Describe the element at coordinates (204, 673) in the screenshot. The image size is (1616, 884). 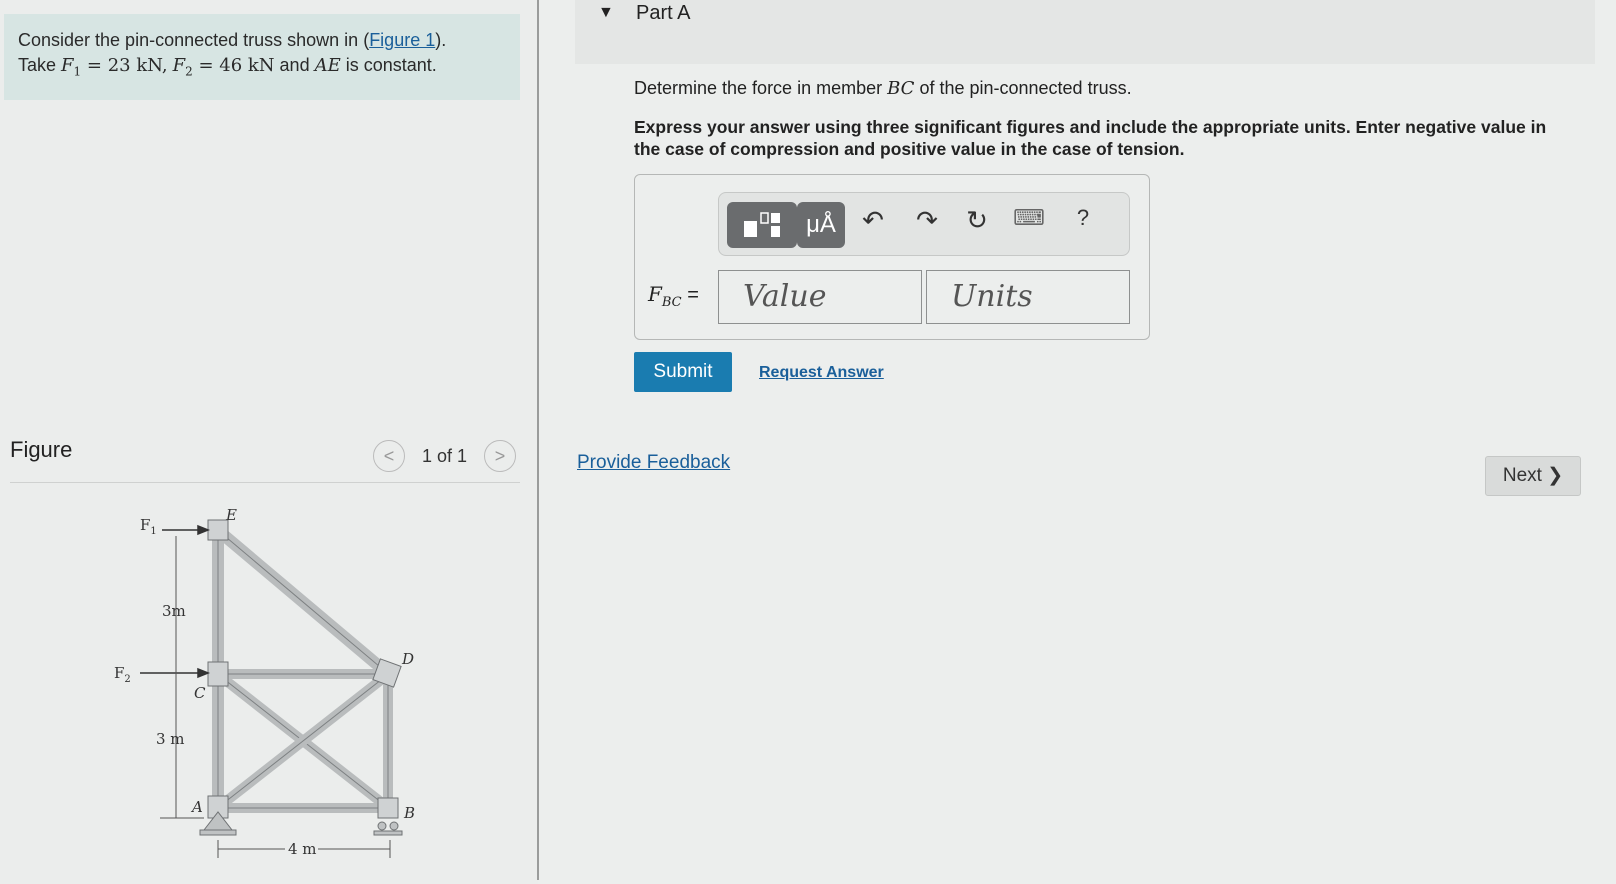
I see `f2-arrowhead` at that location.